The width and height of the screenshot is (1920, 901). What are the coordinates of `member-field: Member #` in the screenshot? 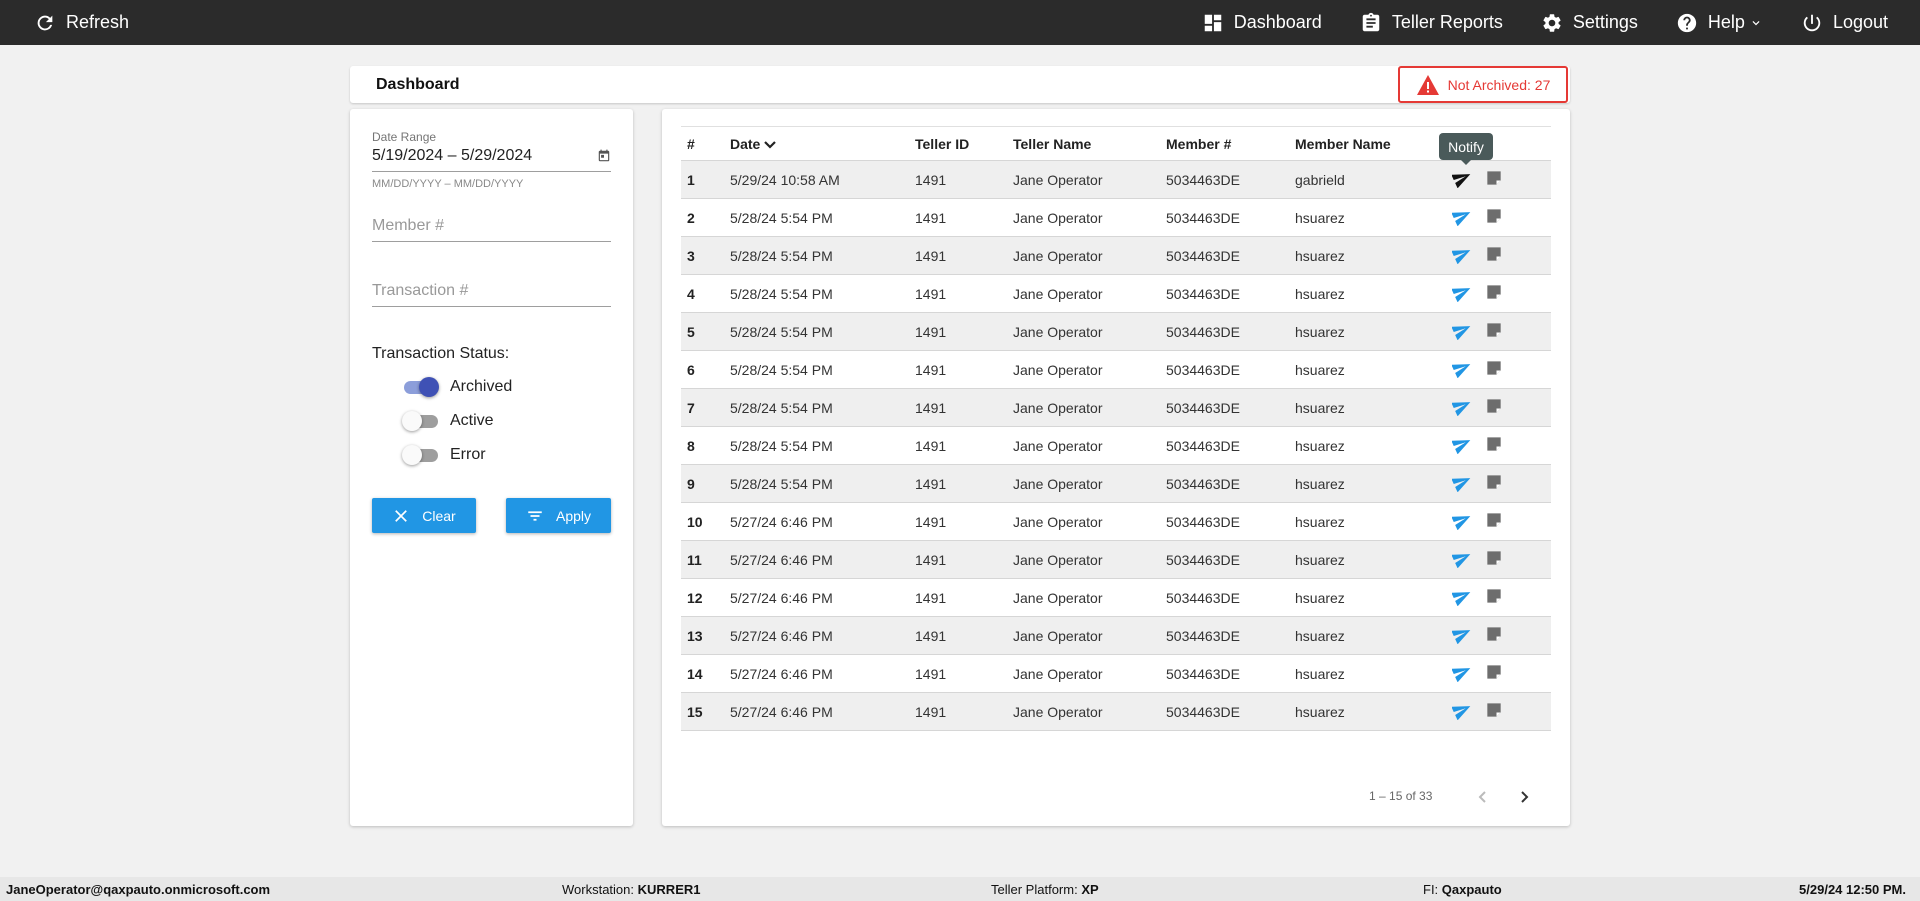 It's located at (491, 229).